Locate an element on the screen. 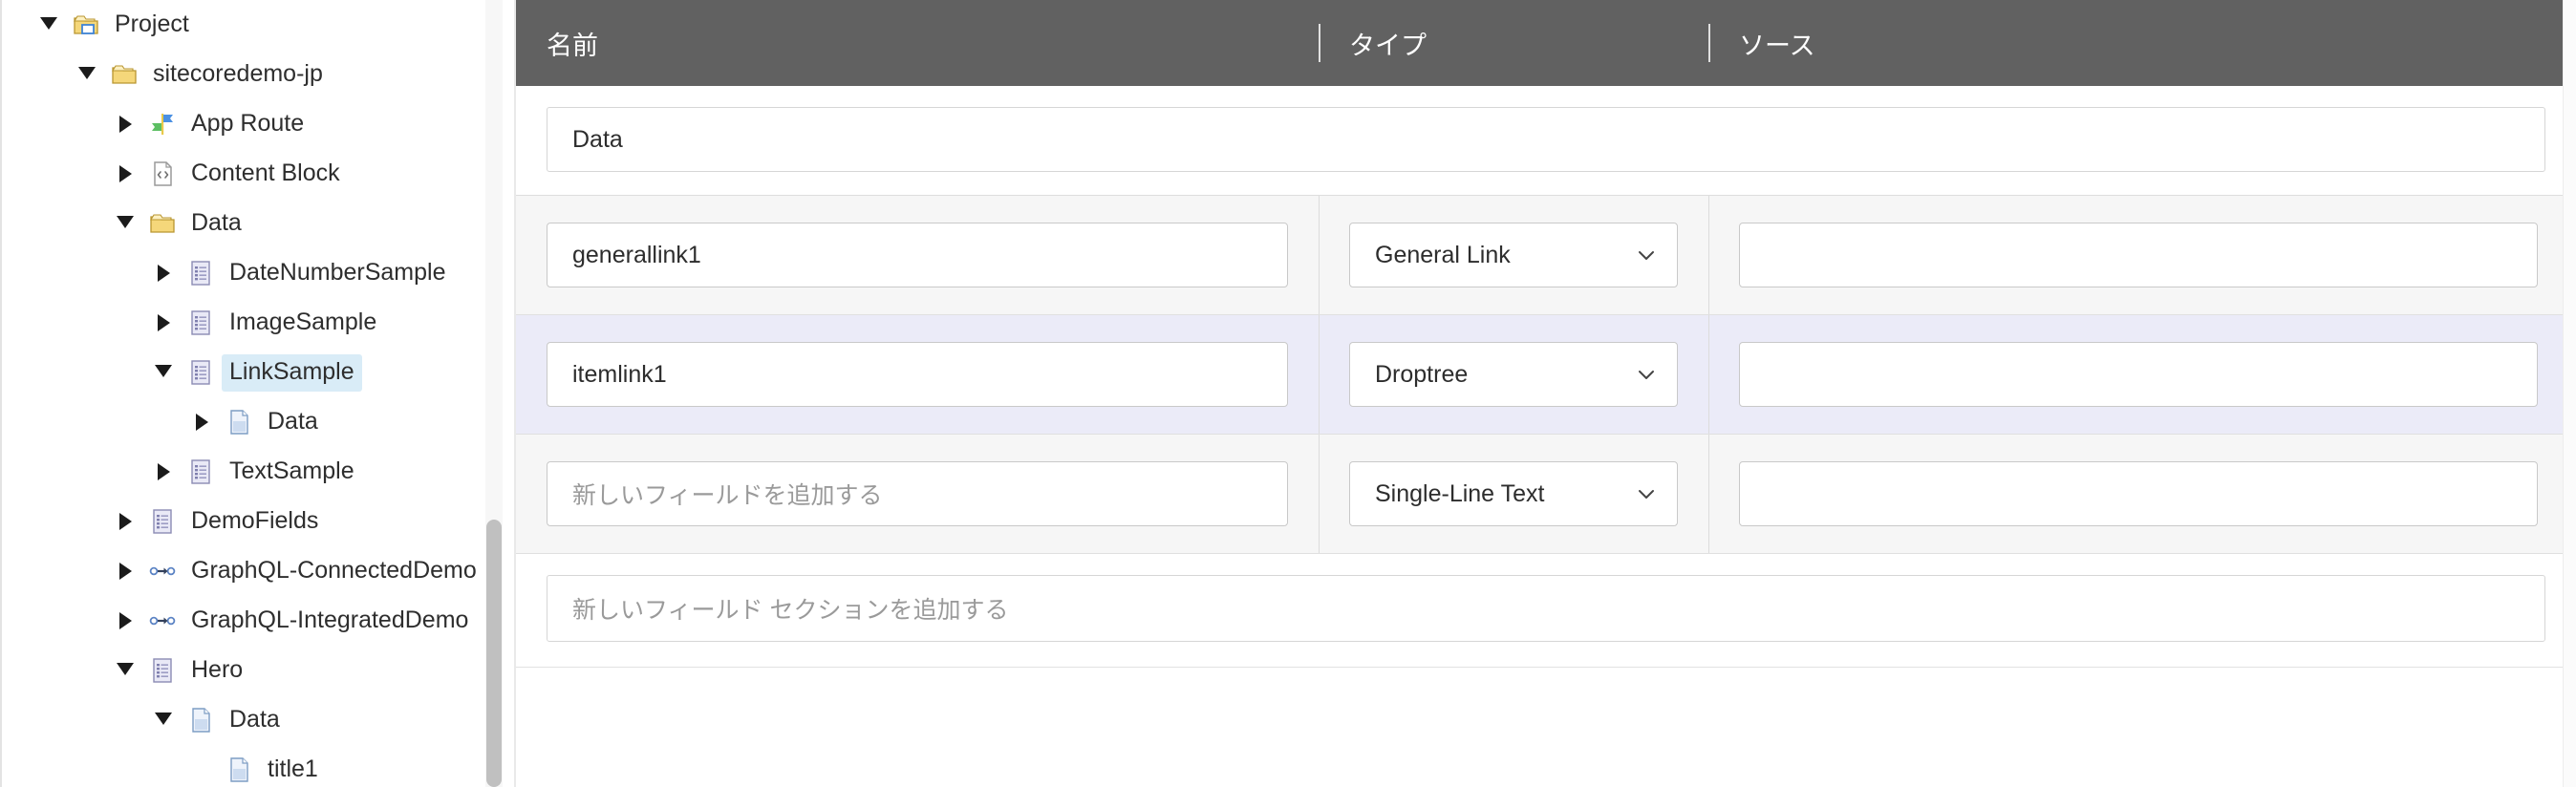 The image size is (2576, 787). field-name-placeholder: 新しいフィールドを追加する is located at coordinates (727, 496).